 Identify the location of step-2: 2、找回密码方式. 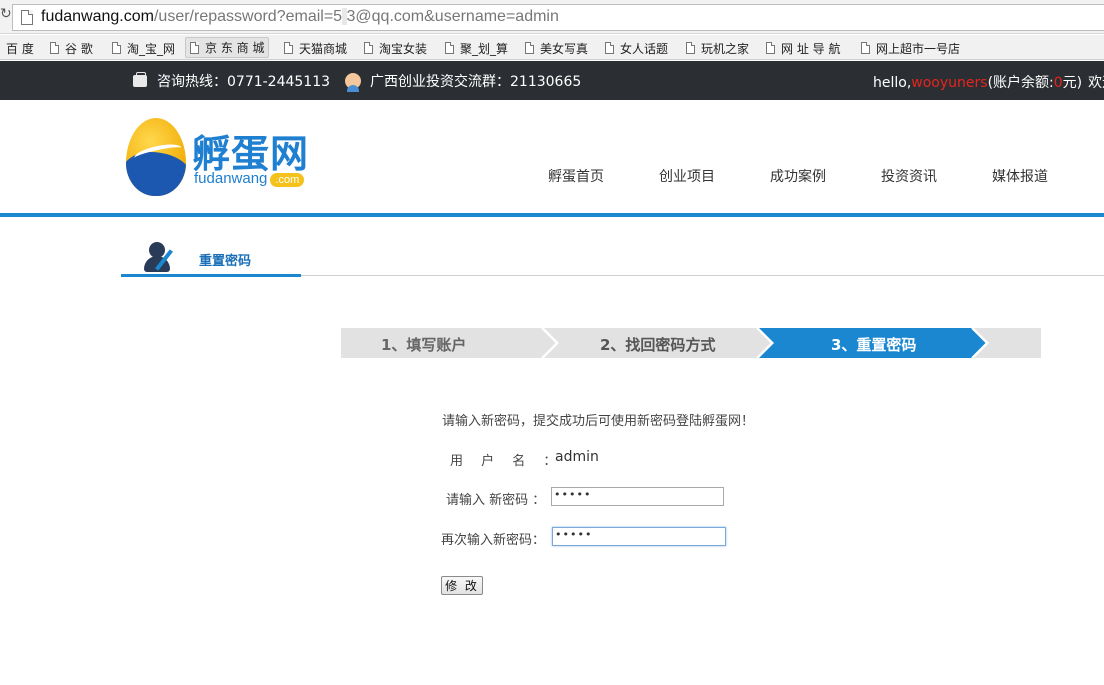
(658, 345).